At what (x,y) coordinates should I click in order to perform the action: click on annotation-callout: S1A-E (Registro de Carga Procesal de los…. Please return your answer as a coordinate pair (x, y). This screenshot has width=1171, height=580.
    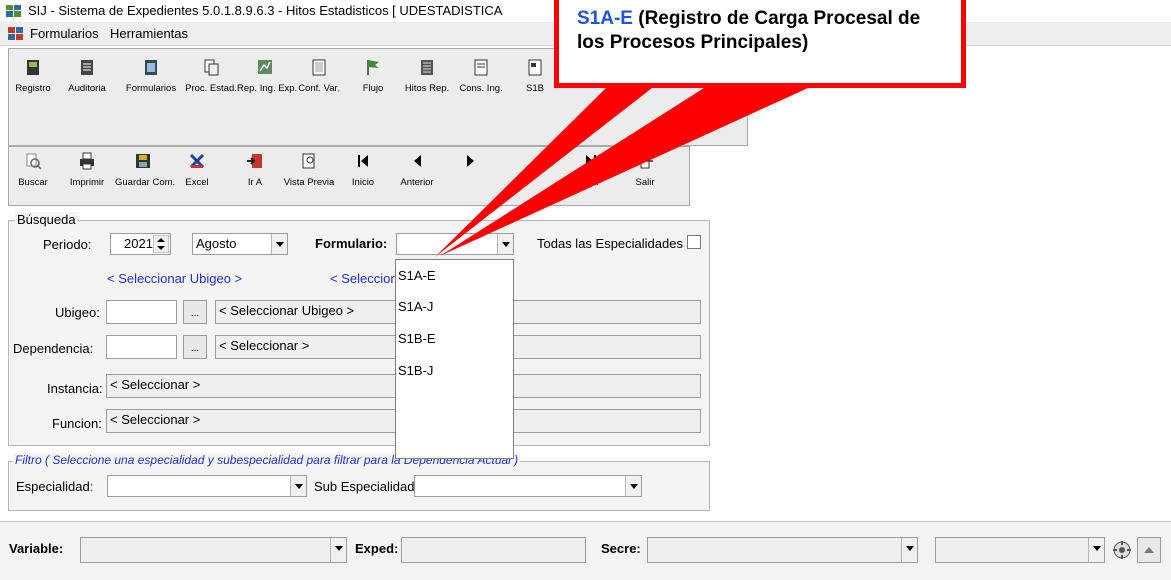
    Looking at the image, I should click on (760, 44).